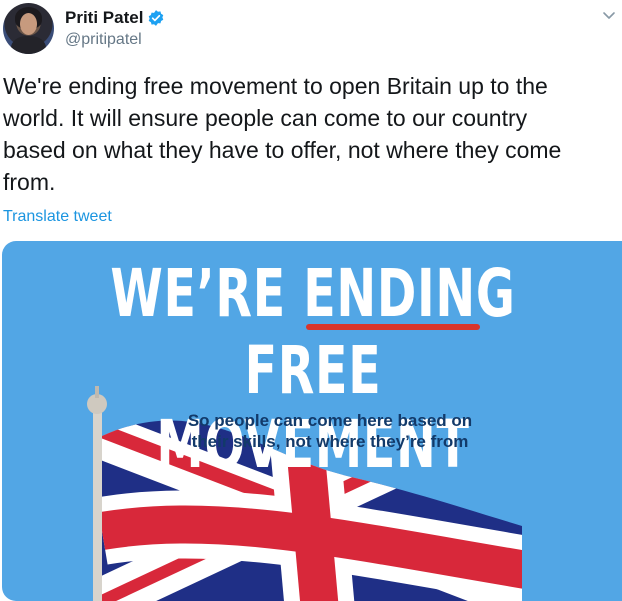 The height and width of the screenshot is (601, 622). What do you see at coordinates (104, 18) in the screenshot?
I see `author-name: Priti Patel` at bounding box center [104, 18].